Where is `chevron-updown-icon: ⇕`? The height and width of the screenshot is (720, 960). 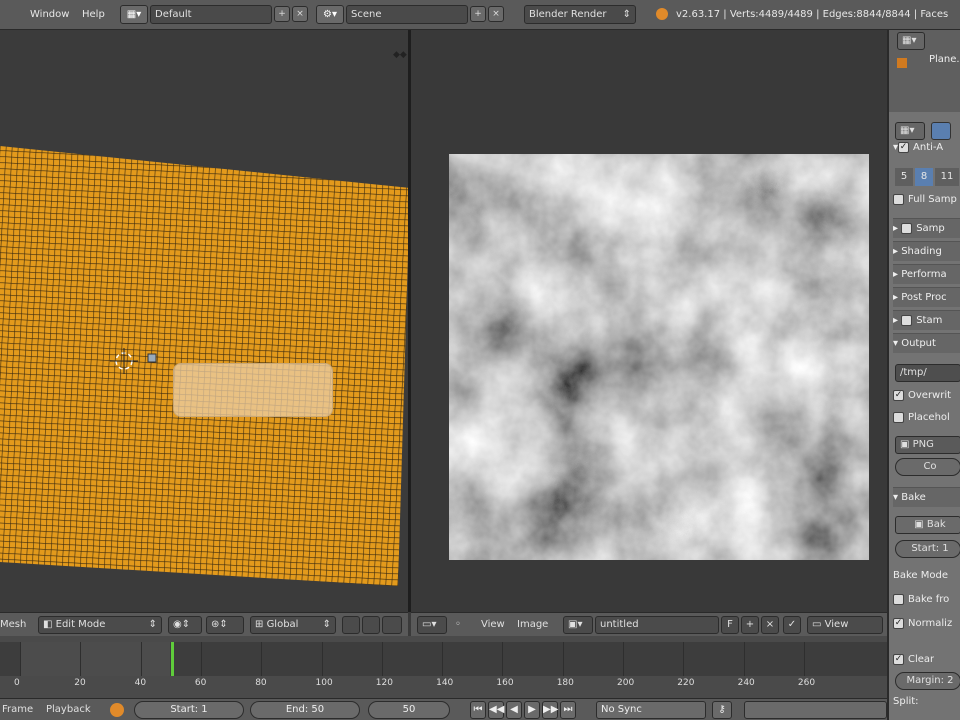 chevron-updown-icon: ⇕ is located at coordinates (626, 14).